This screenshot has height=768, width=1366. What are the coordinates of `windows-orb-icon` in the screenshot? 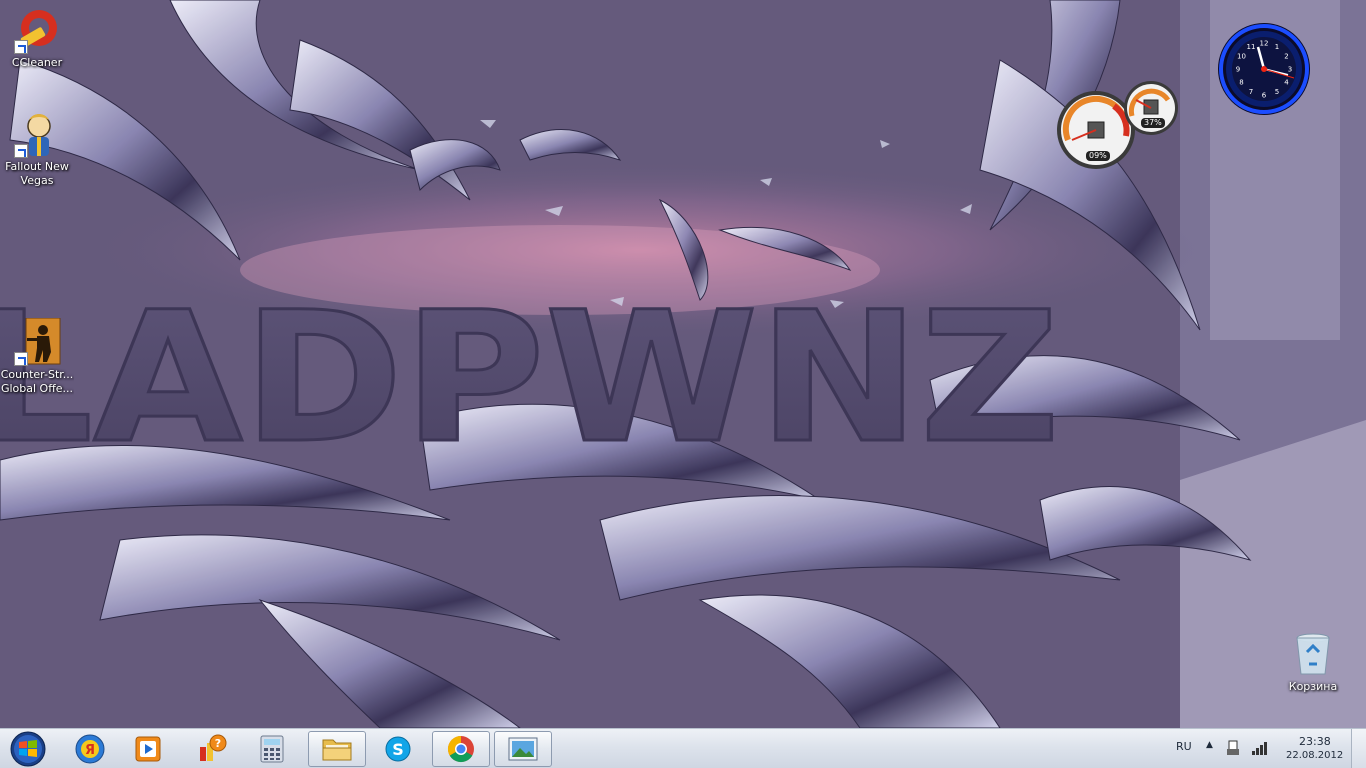 It's located at (28, 749).